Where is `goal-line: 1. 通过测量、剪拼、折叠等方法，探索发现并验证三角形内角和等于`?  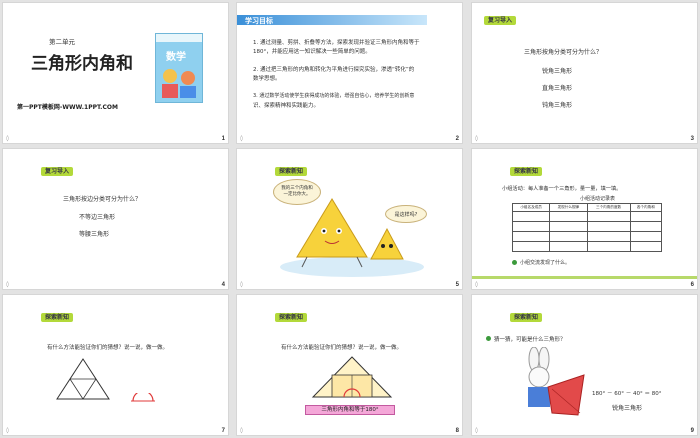 goal-line: 1. 通过测量、剪拼、折叠等方法，探索发现并验证三角形内角和等于 is located at coordinates (336, 43).